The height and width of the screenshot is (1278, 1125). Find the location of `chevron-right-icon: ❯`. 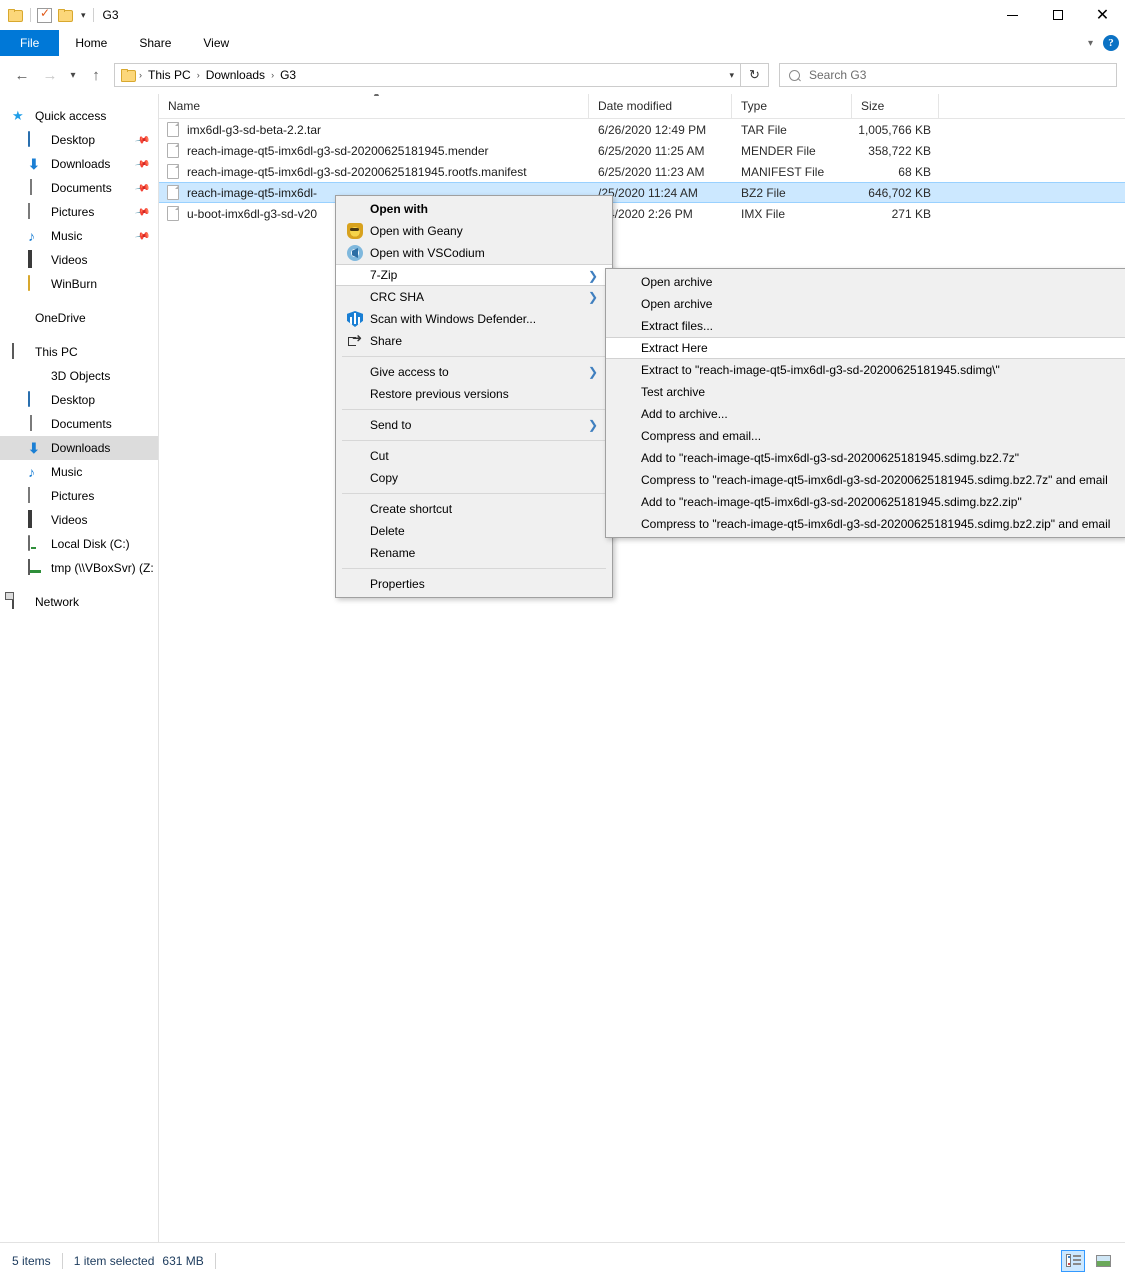

chevron-right-icon: ❯ is located at coordinates (592, 297).